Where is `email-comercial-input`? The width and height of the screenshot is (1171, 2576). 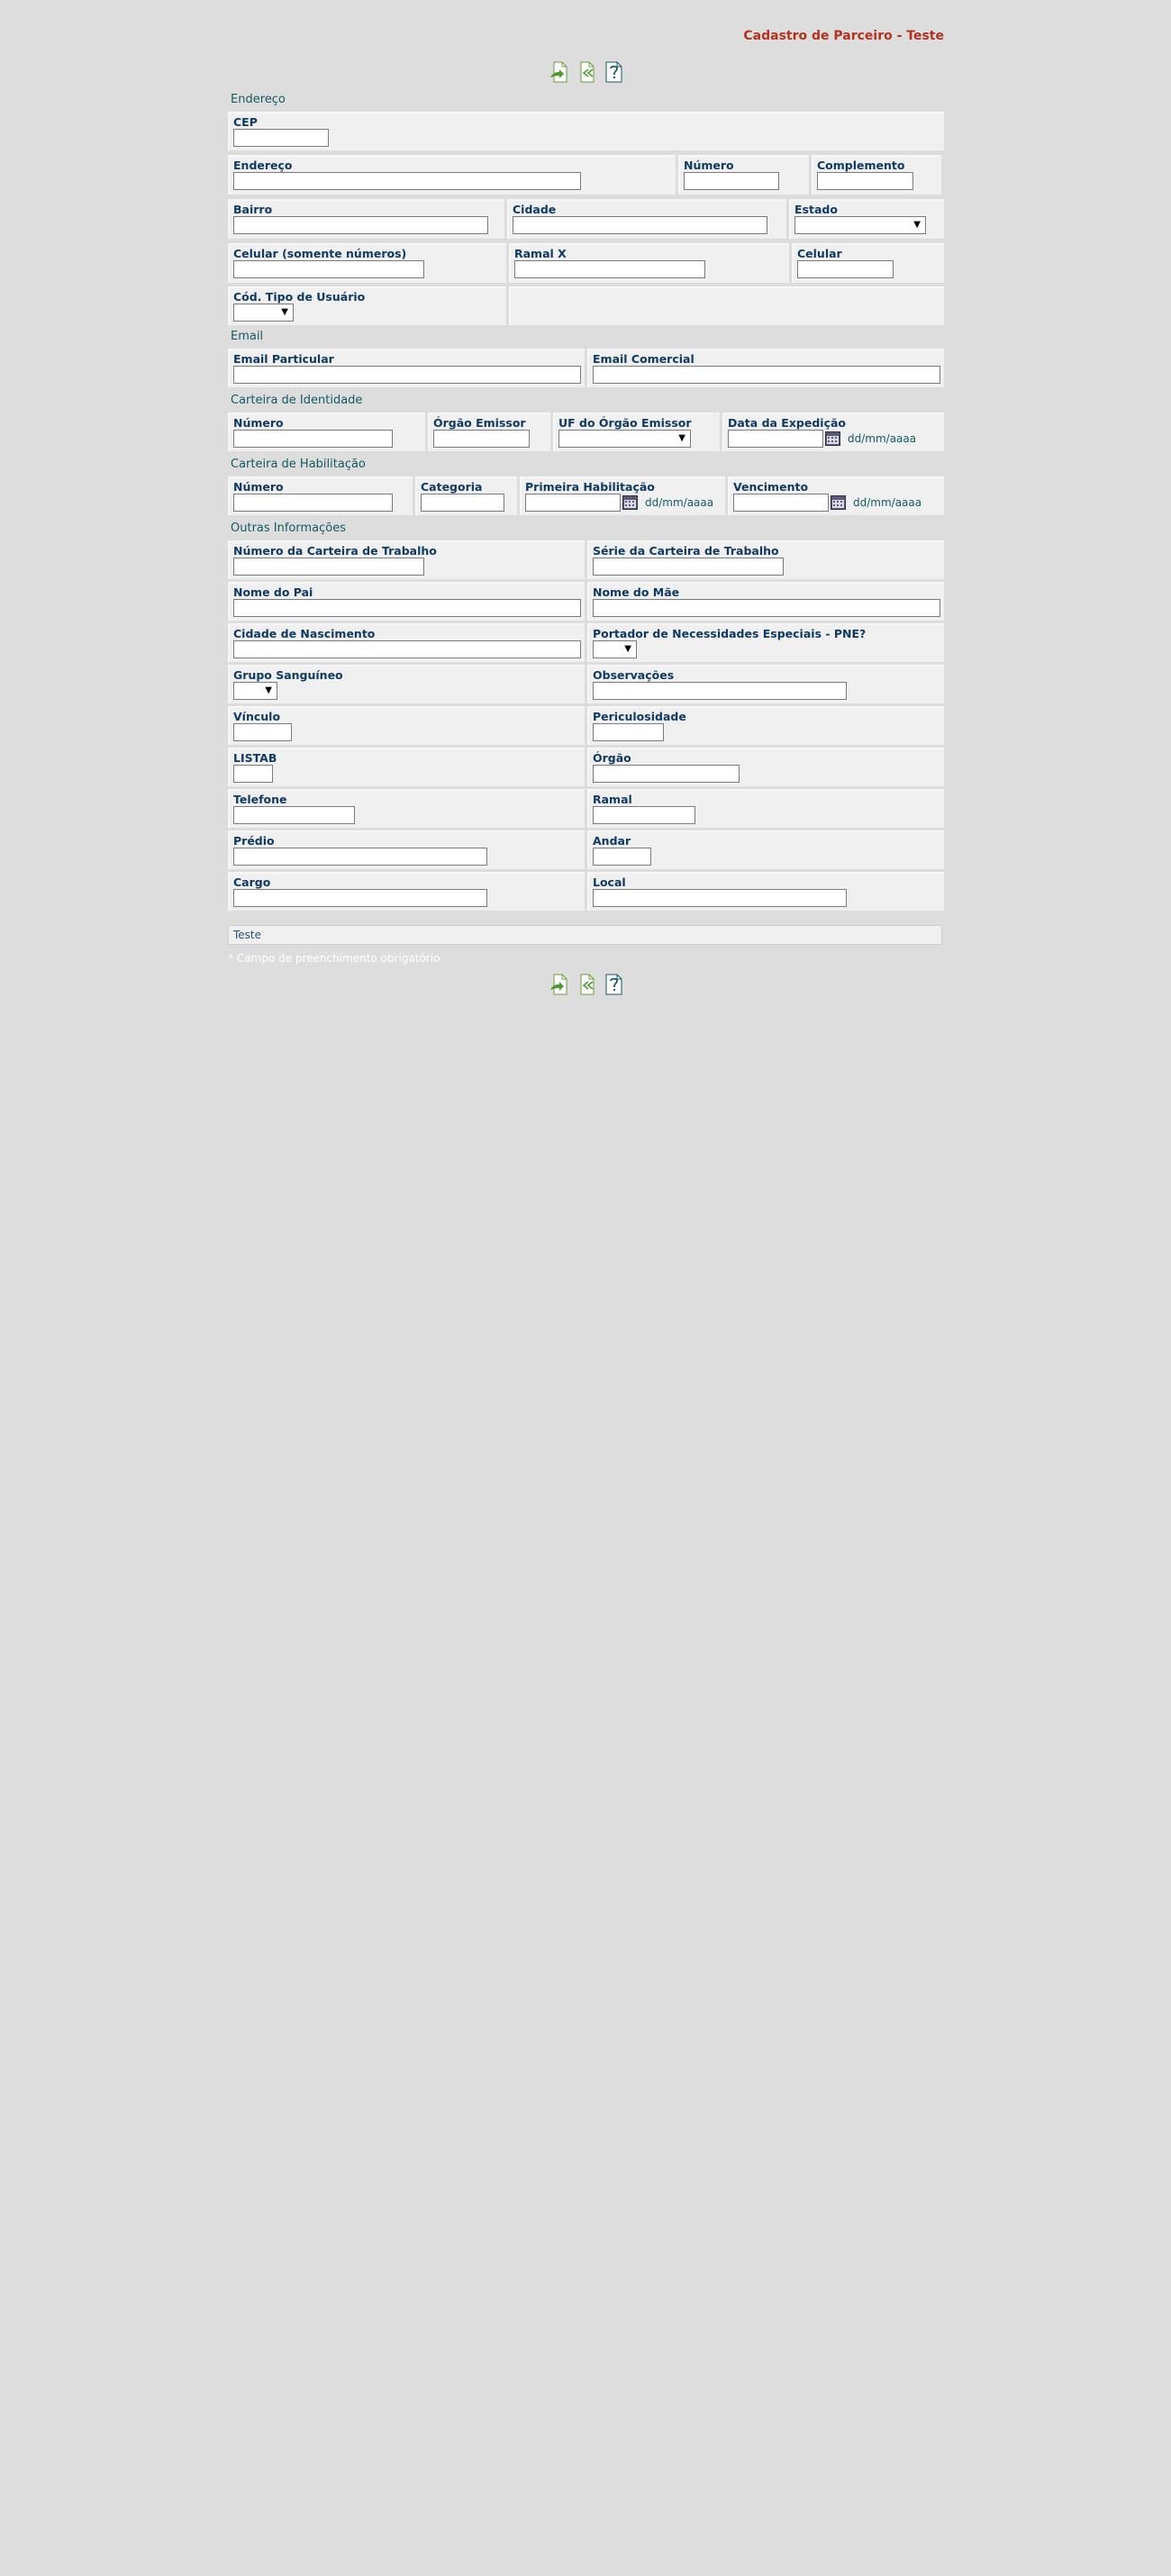
email-comercial-input is located at coordinates (766, 375).